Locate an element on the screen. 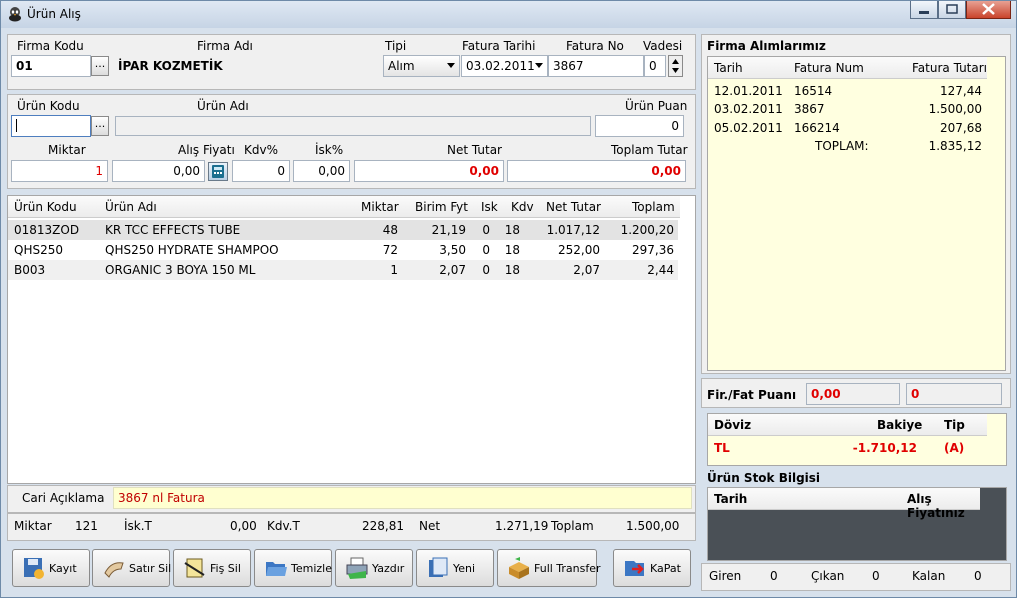 The height and width of the screenshot is (598, 1017). minimize-icon is located at coordinates (924, 12).